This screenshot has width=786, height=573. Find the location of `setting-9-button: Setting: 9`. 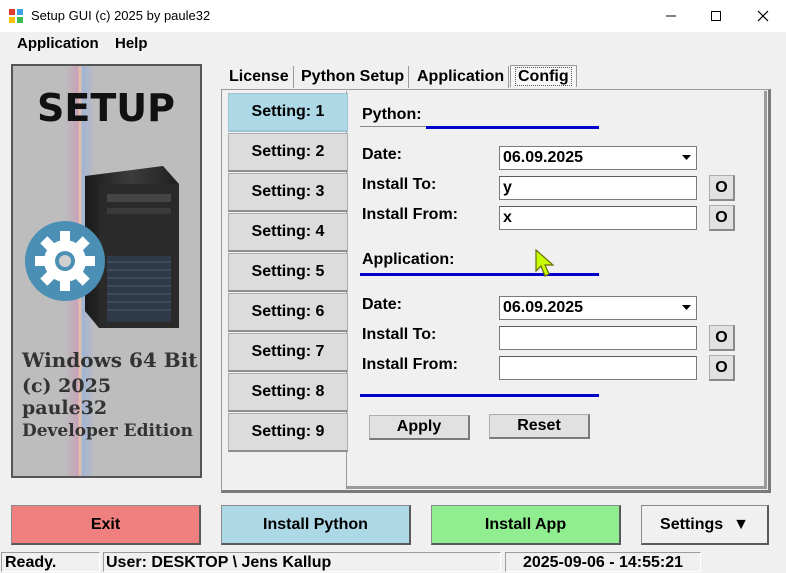

setting-9-button: Setting: 9 is located at coordinates (288, 432).